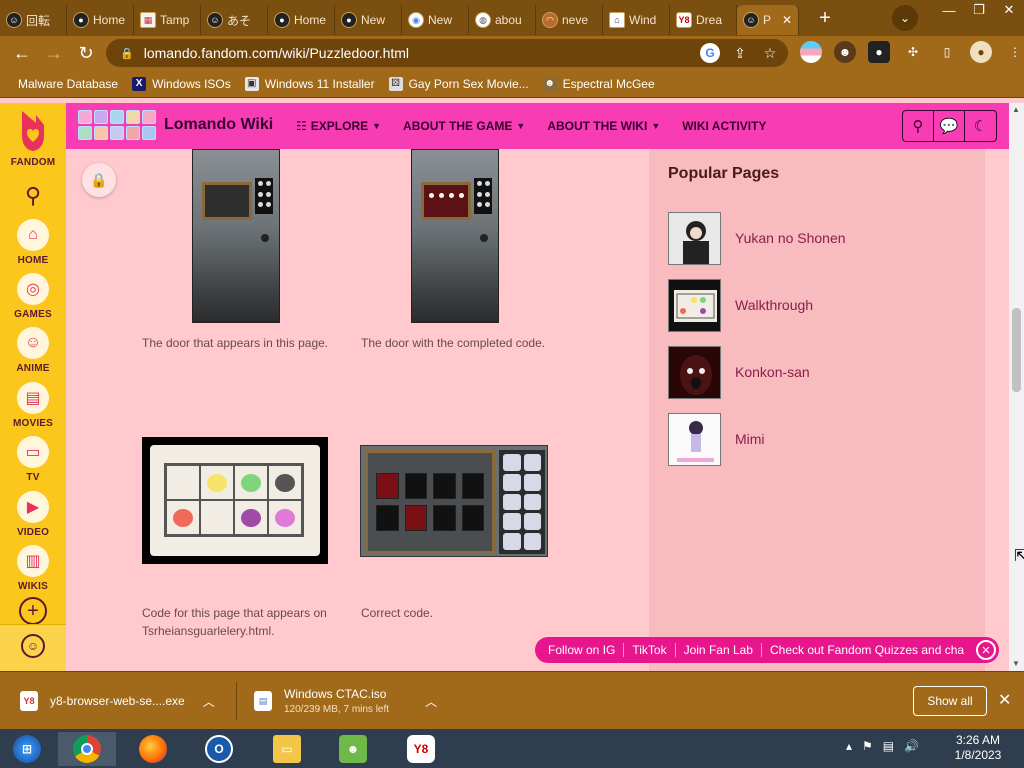 This screenshot has height=768, width=1024. I want to click on forward-button: →, so click(54, 53).